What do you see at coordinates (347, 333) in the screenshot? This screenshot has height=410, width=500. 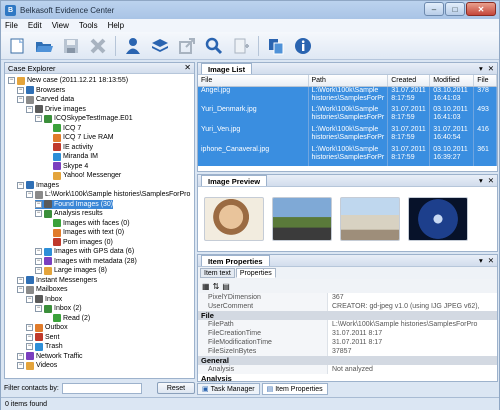 I see `property-row: FileCreationTime 31.07.2011 8:17` at bounding box center [347, 333].